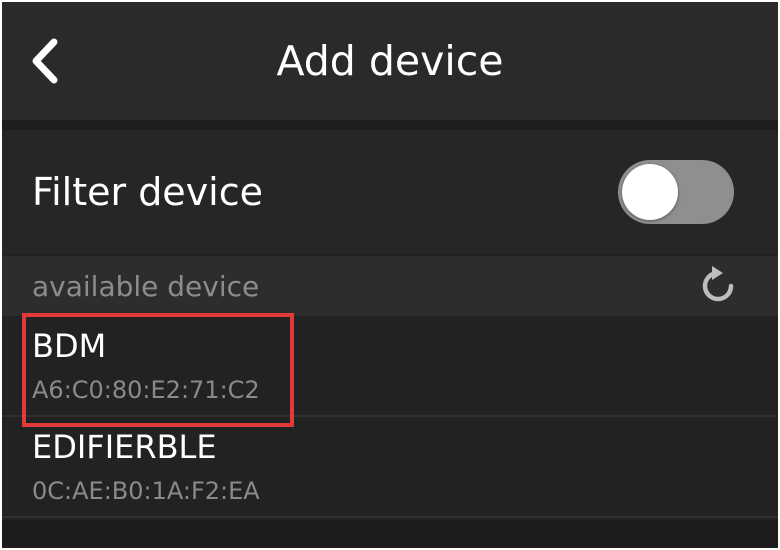 Image resolution: width=780 pixels, height=550 pixels. I want to click on bottom-band, so click(390, 534).